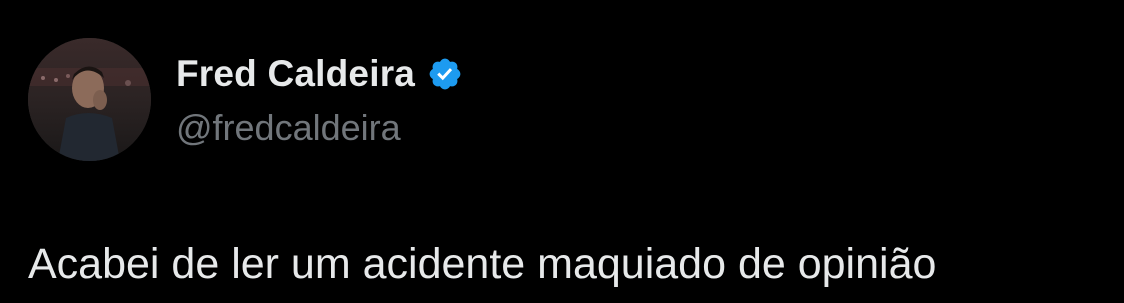 The image size is (1124, 303). What do you see at coordinates (445, 74) in the screenshot?
I see `verified-badge-icon` at bounding box center [445, 74].